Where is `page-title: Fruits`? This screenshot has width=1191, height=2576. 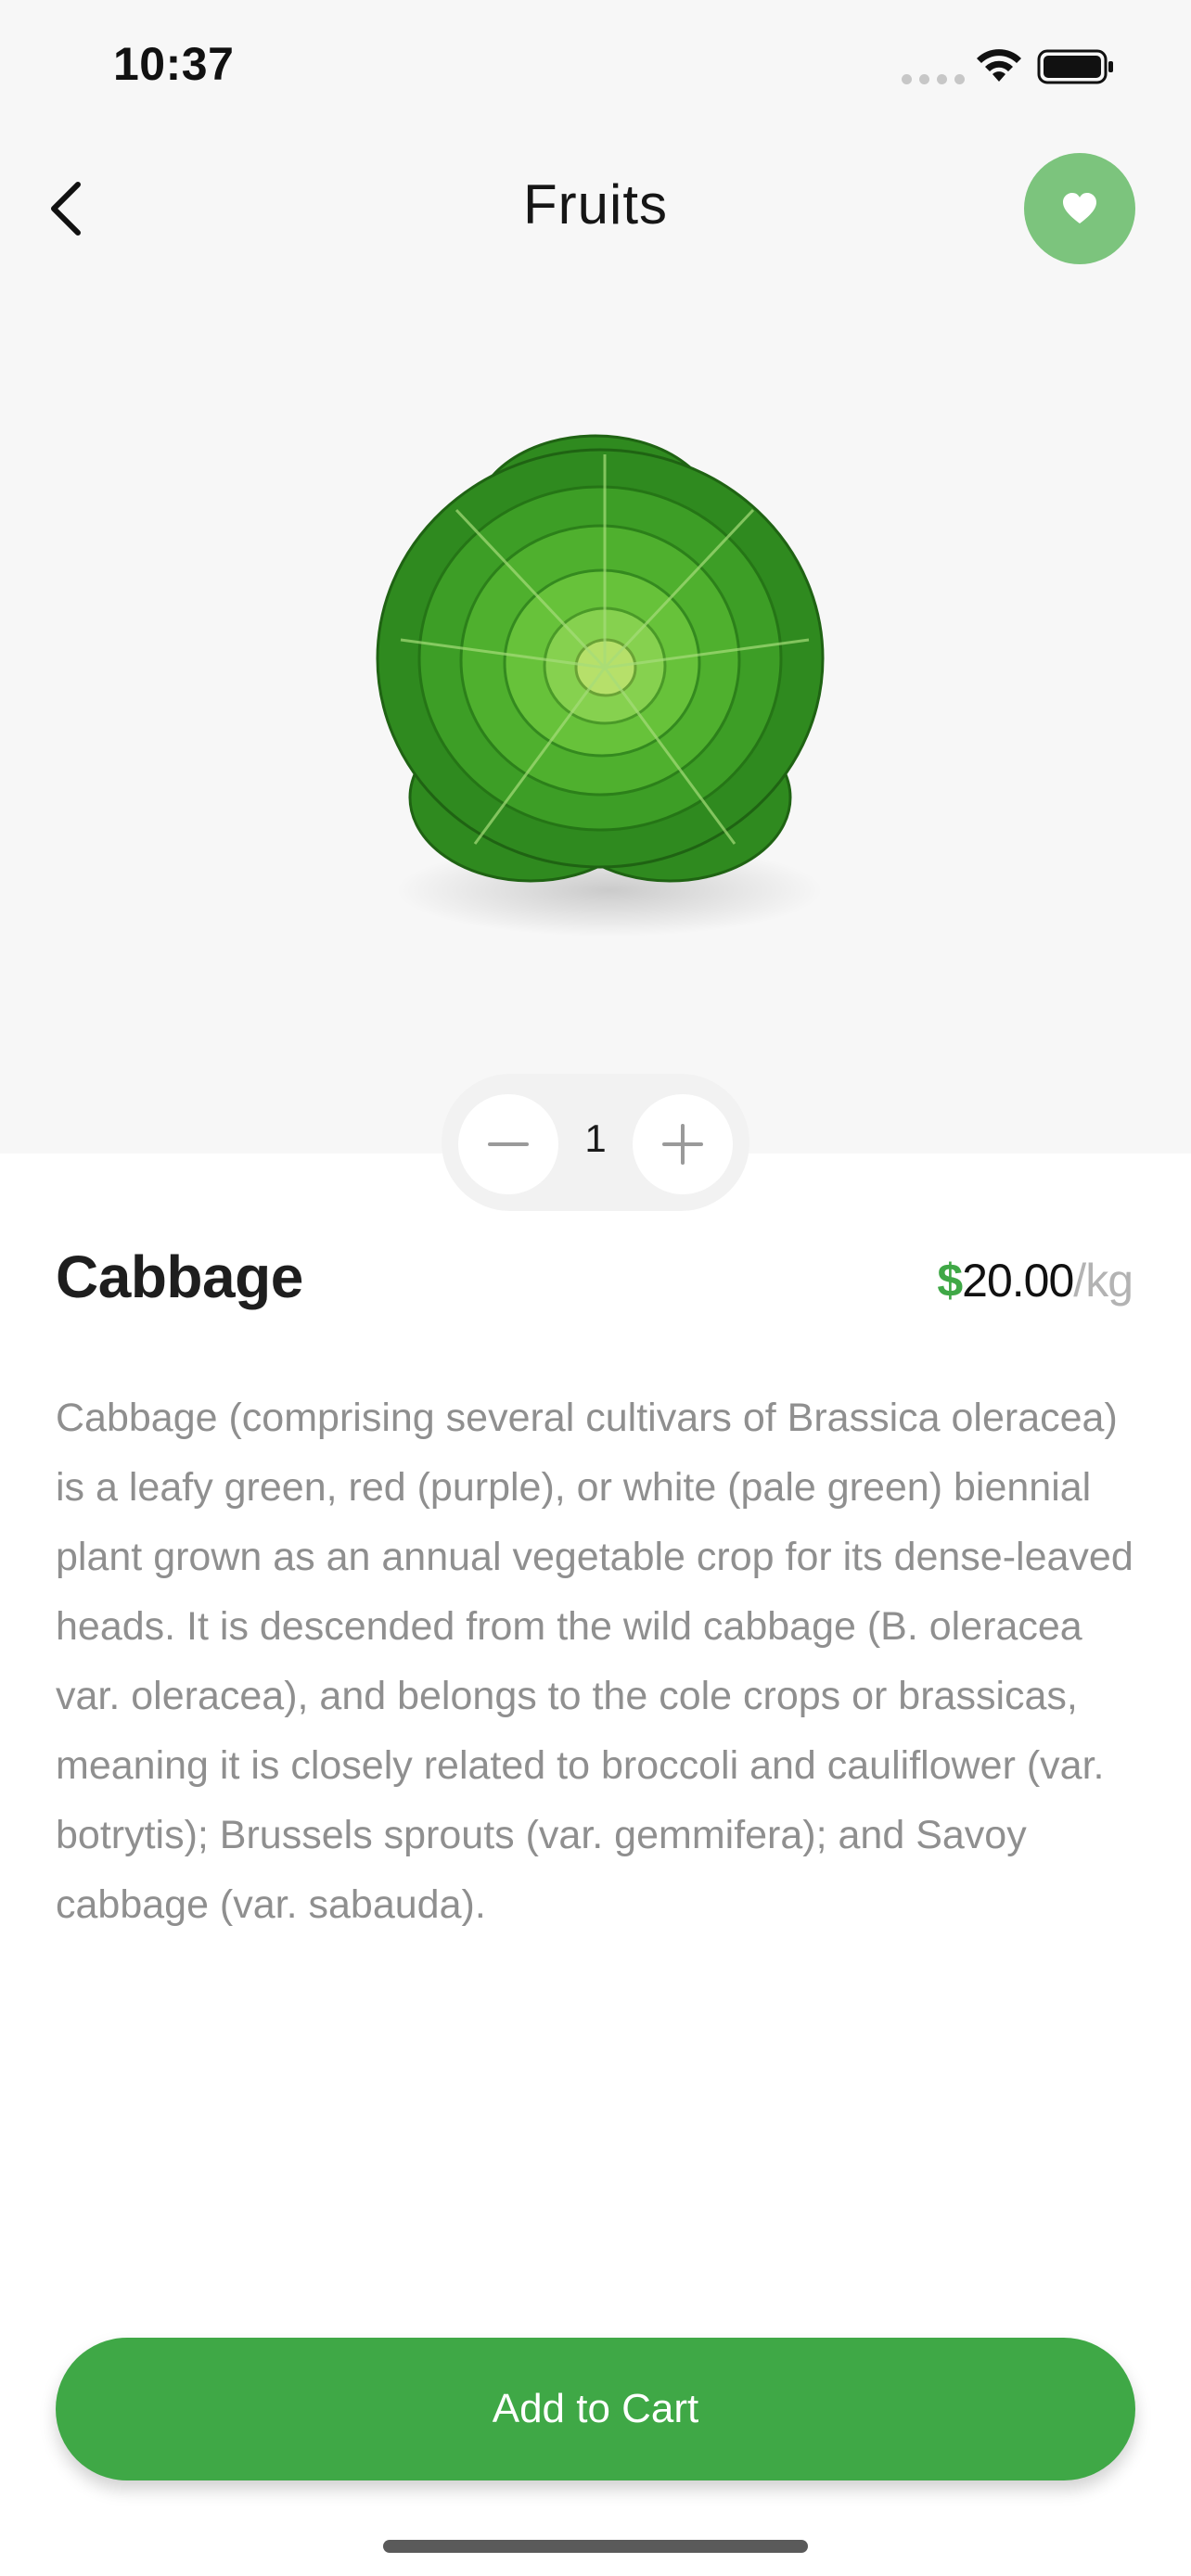
page-title: Fruits is located at coordinates (595, 204).